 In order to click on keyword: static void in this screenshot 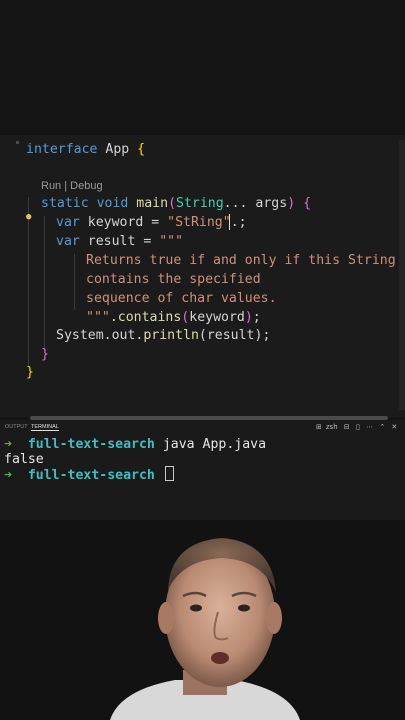, I will do `click(85, 203)`.